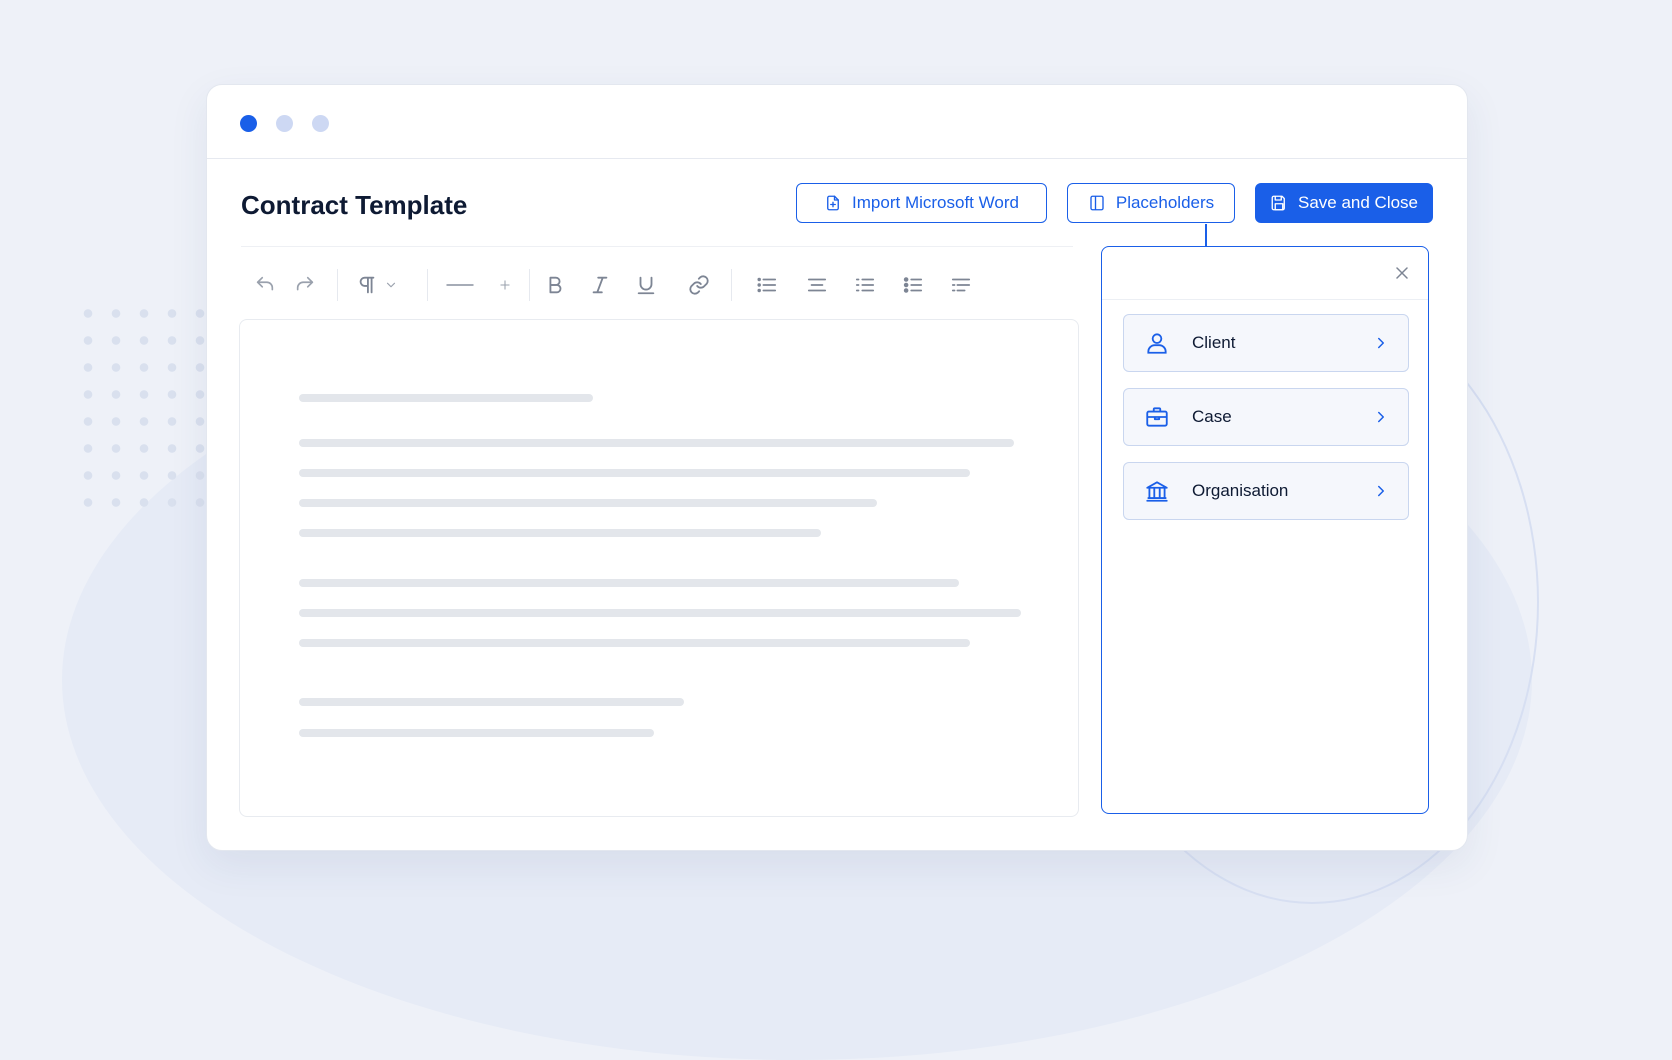  I want to click on list-icon, so click(767, 285).